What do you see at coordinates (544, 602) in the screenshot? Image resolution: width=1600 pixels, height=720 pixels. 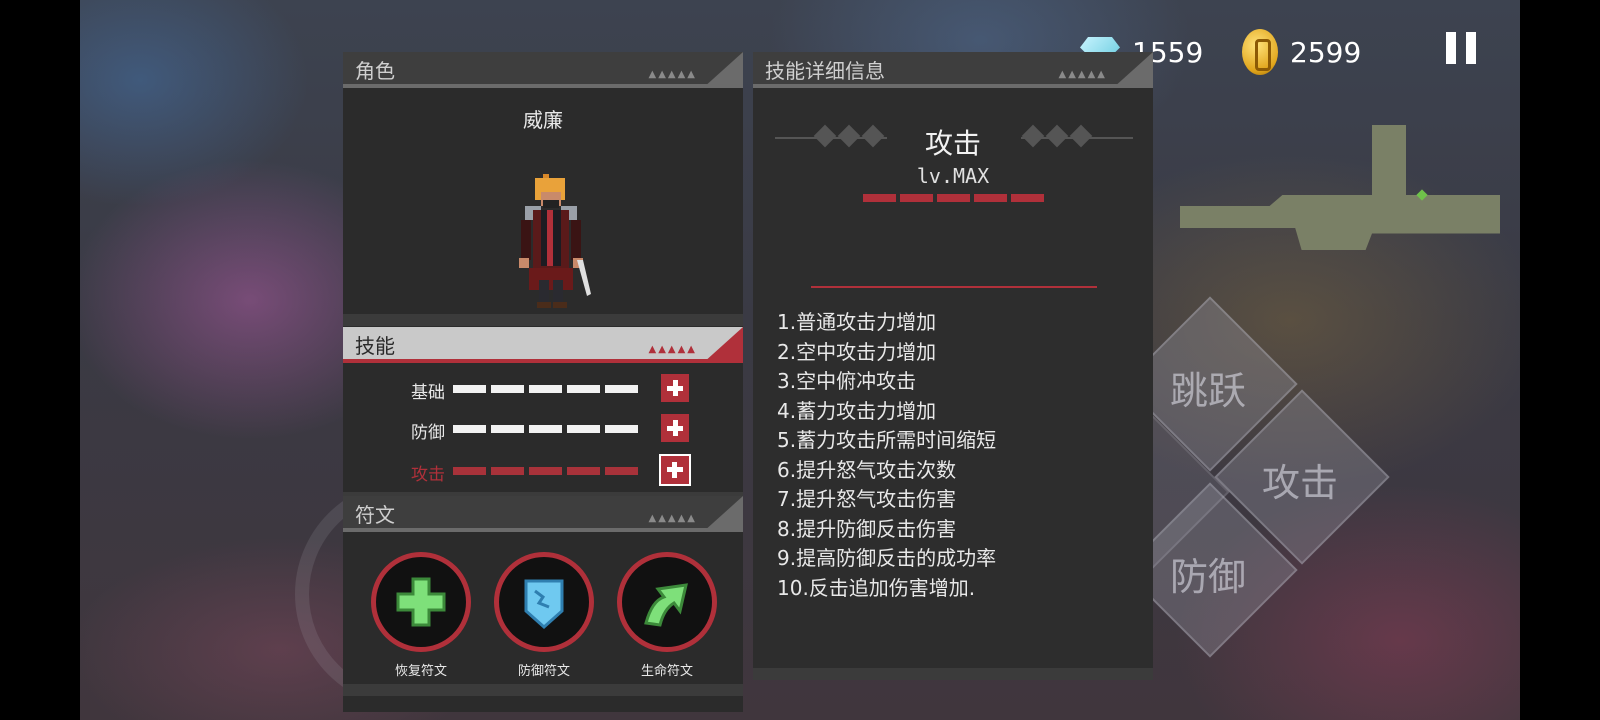 I see `blue-shield-icon` at bounding box center [544, 602].